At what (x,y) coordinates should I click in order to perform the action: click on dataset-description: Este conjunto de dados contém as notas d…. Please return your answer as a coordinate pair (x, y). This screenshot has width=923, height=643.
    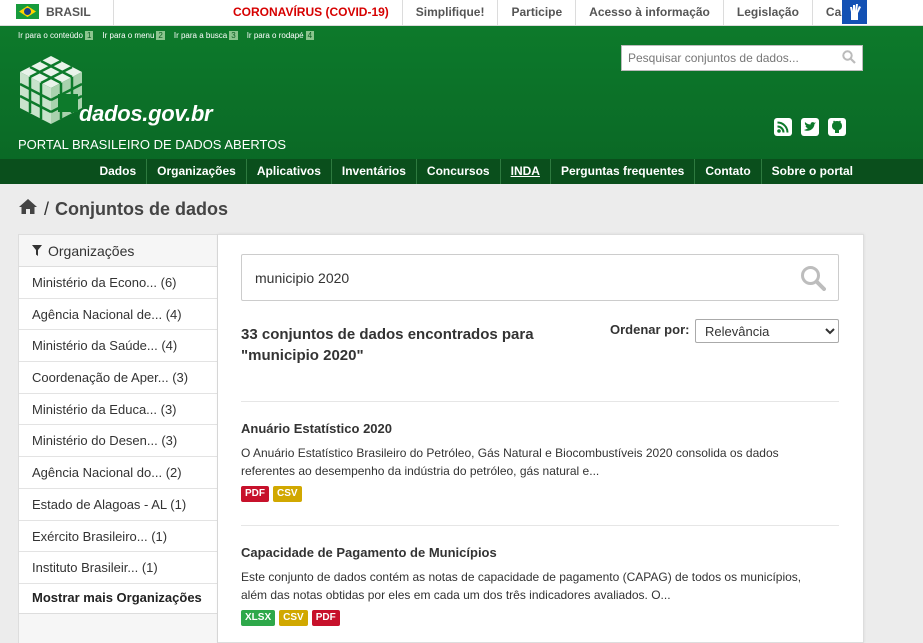
    Looking at the image, I should click on (521, 586).